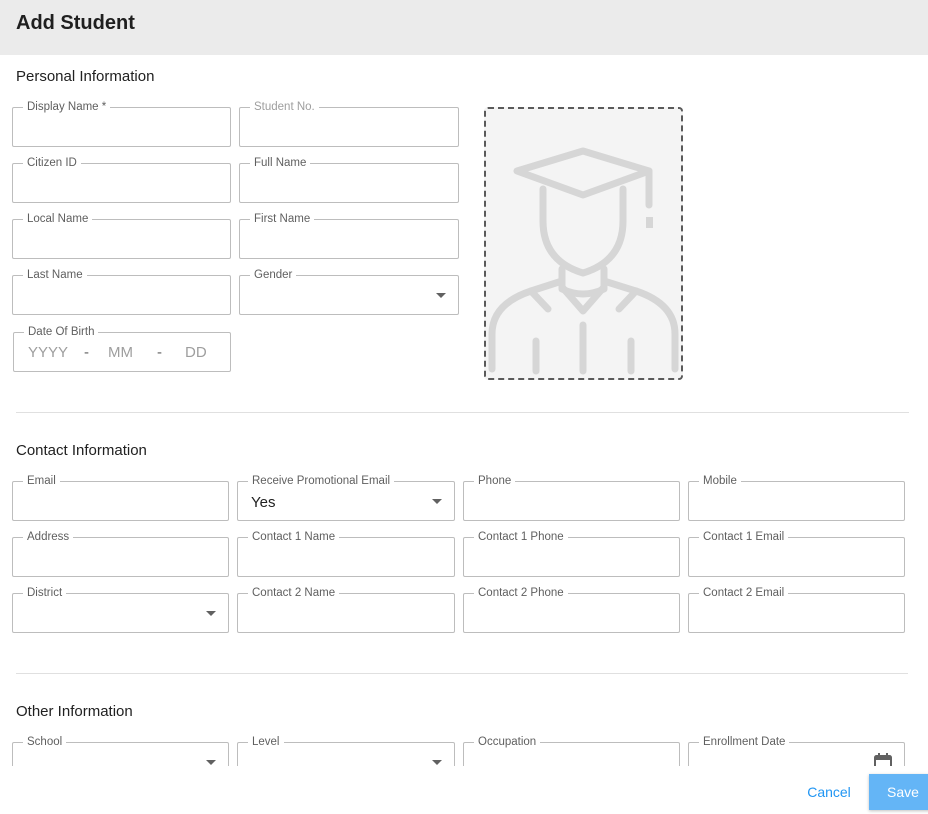  I want to click on dob-year-input: YYYY, so click(48, 352).